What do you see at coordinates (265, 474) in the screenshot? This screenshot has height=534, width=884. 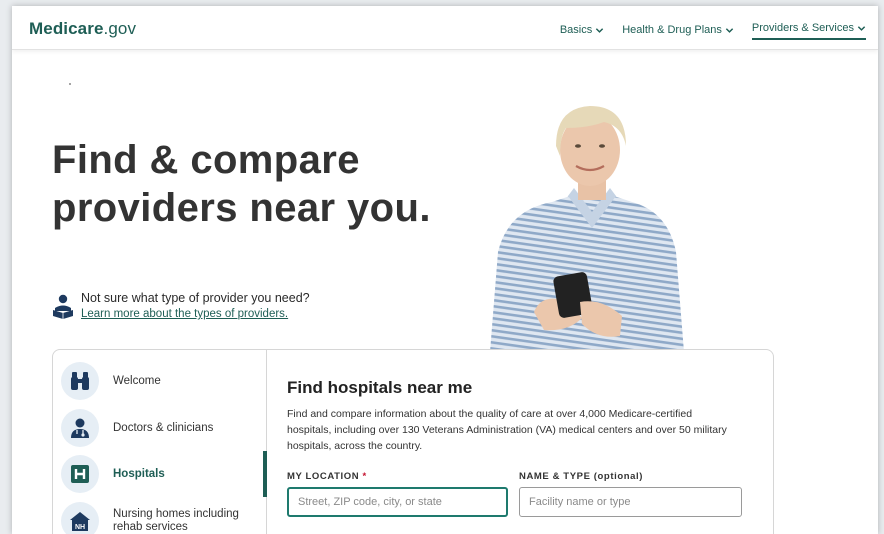 I see `active-indicator` at bounding box center [265, 474].